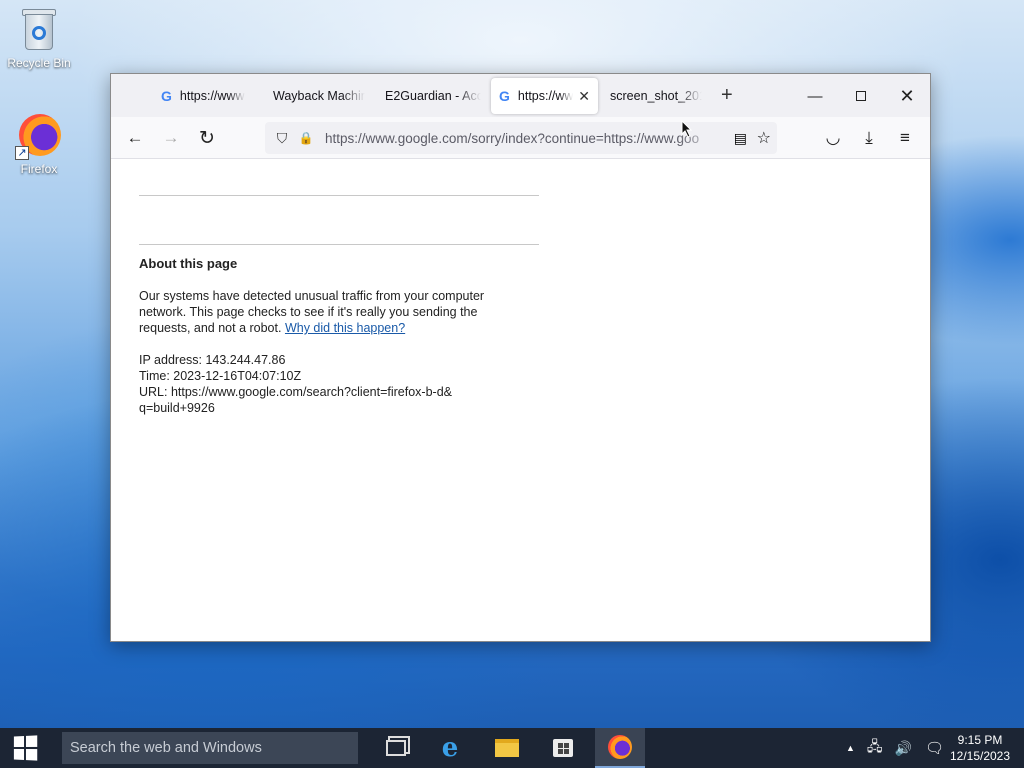 The height and width of the screenshot is (768, 1024). I want to click on why-did-this-happen-link: Why did this happen?, so click(345, 328).